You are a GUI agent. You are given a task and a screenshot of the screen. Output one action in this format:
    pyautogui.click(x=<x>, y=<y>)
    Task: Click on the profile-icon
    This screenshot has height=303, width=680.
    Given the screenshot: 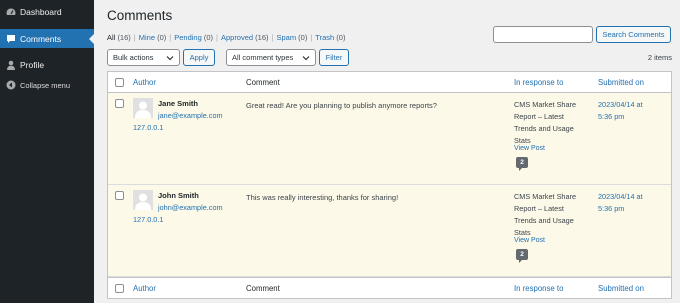 What is the action you would take?
    pyautogui.click(x=11, y=65)
    